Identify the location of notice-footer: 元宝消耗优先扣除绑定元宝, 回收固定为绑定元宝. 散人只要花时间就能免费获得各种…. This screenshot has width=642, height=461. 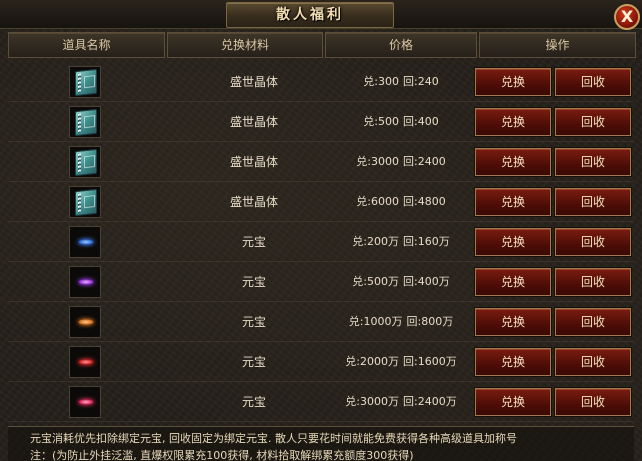
(321, 443).